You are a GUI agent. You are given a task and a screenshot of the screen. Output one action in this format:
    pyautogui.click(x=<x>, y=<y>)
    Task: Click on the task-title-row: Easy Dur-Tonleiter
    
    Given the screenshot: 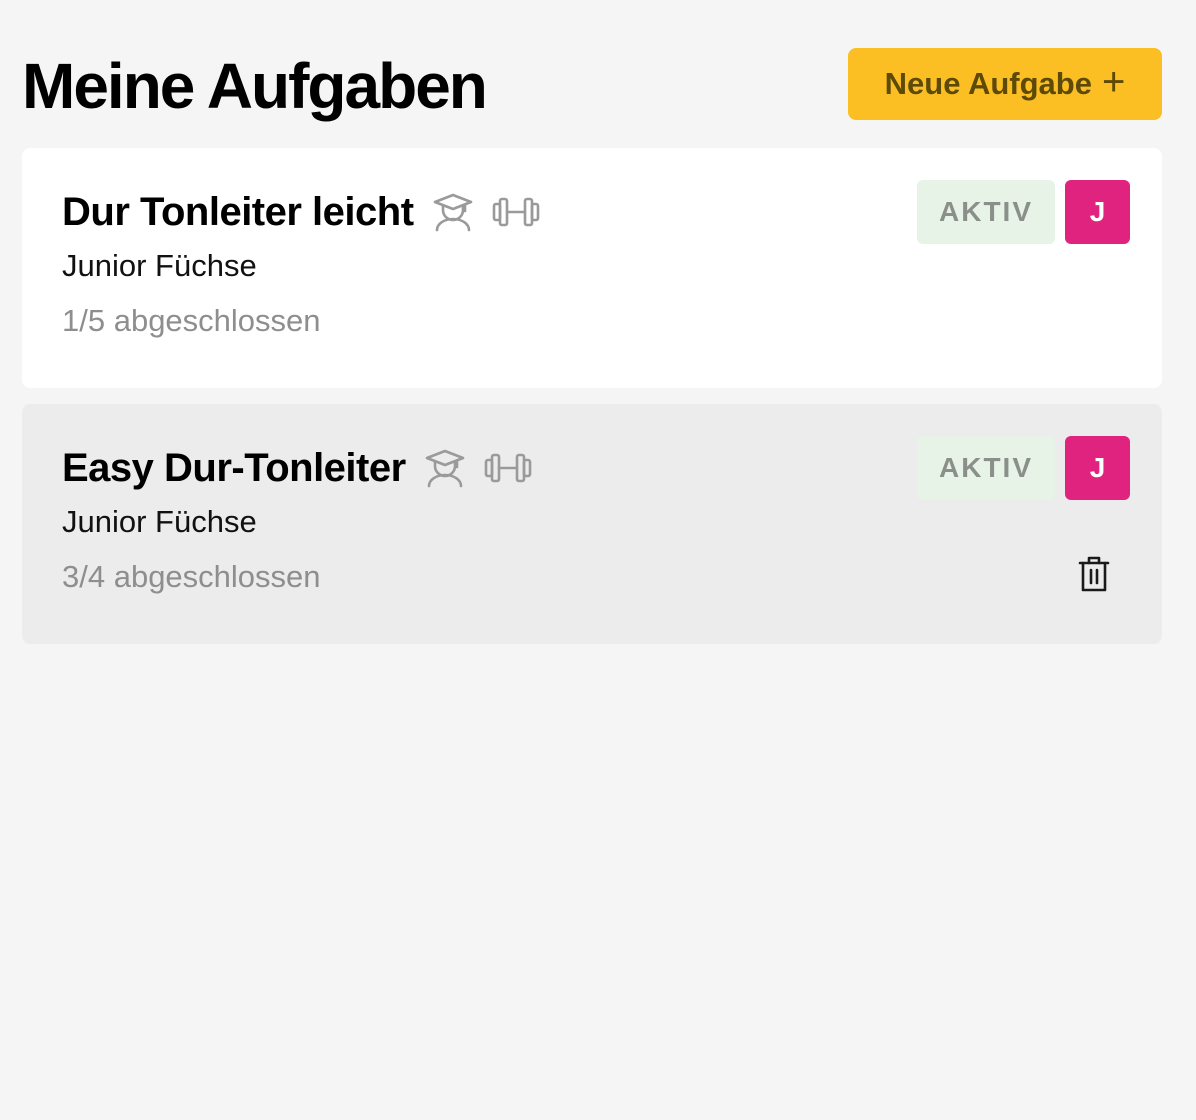 What is the action you would take?
    pyautogui.click(x=306, y=468)
    